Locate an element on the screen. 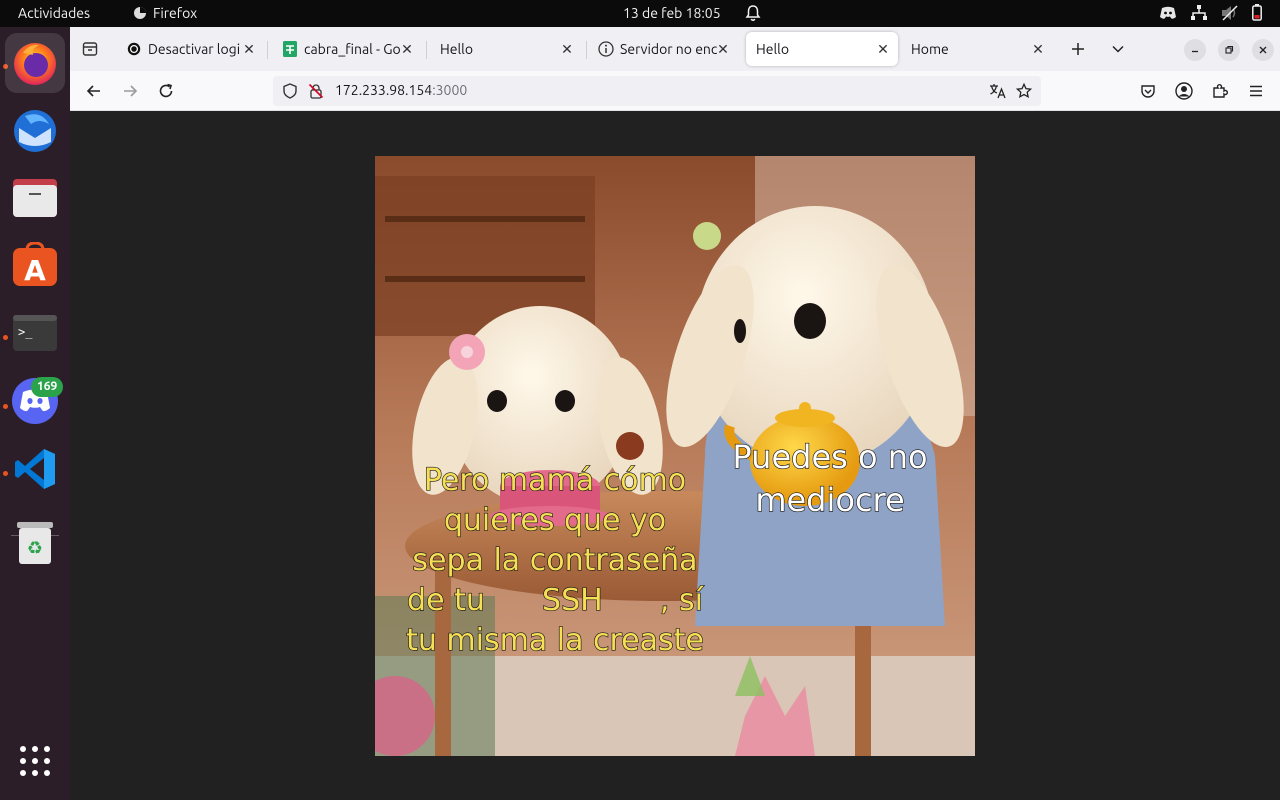 The image size is (1280, 800). back-button is located at coordinates (94, 91).